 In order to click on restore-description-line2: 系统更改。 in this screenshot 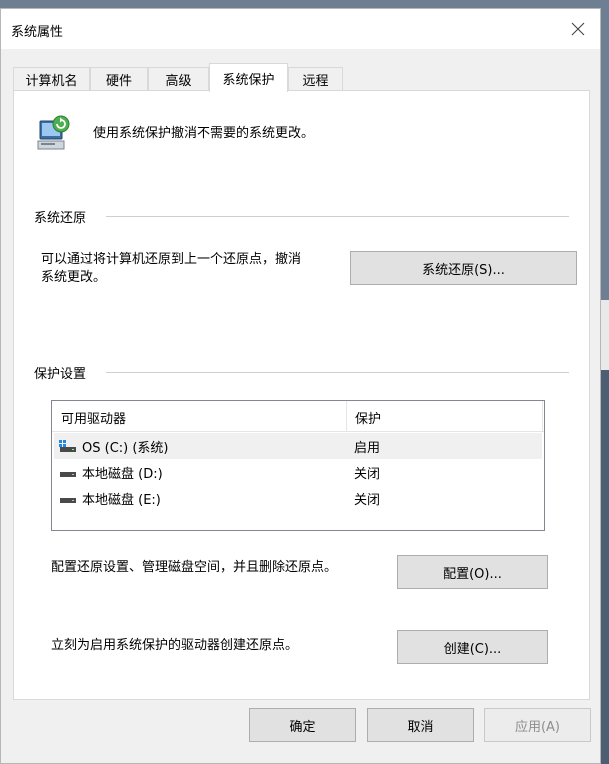, I will do `click(74, 277)`.